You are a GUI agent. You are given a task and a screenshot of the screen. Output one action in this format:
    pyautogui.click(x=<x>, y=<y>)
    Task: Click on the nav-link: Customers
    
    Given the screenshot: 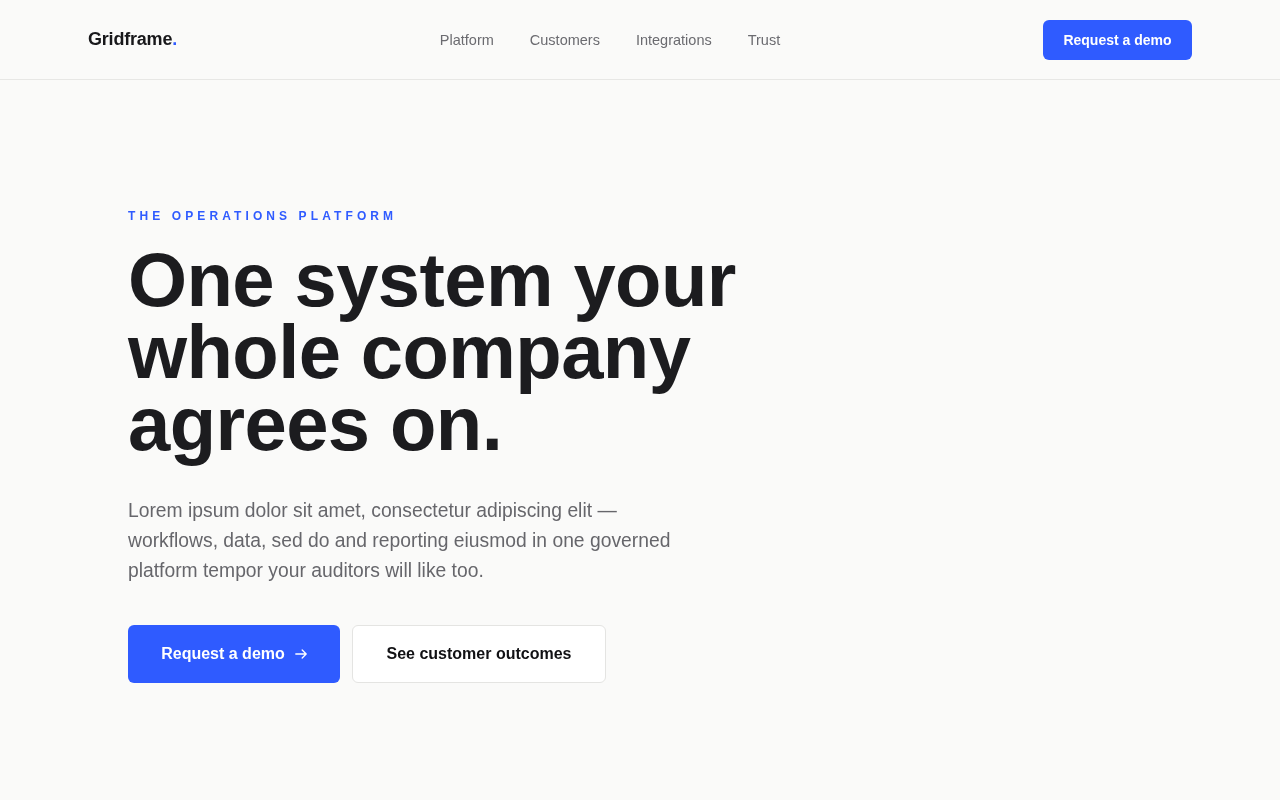 What is the action you would take?
    pyautogui.click(x=564, y=39)
    